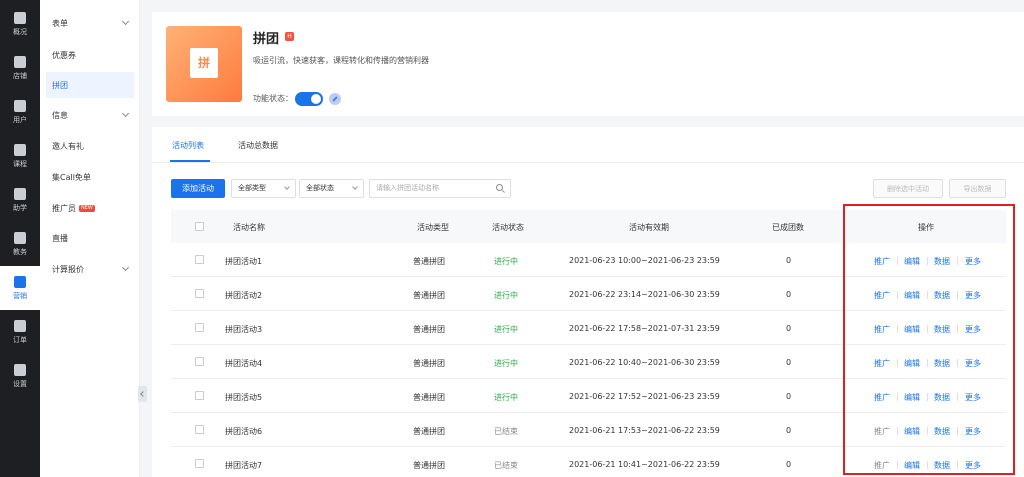 This screenshot has height=477, width=1024. Describe the element at coordinates (20, 119) in the screenshot. I see `rail-item-label: 用户` at that location.